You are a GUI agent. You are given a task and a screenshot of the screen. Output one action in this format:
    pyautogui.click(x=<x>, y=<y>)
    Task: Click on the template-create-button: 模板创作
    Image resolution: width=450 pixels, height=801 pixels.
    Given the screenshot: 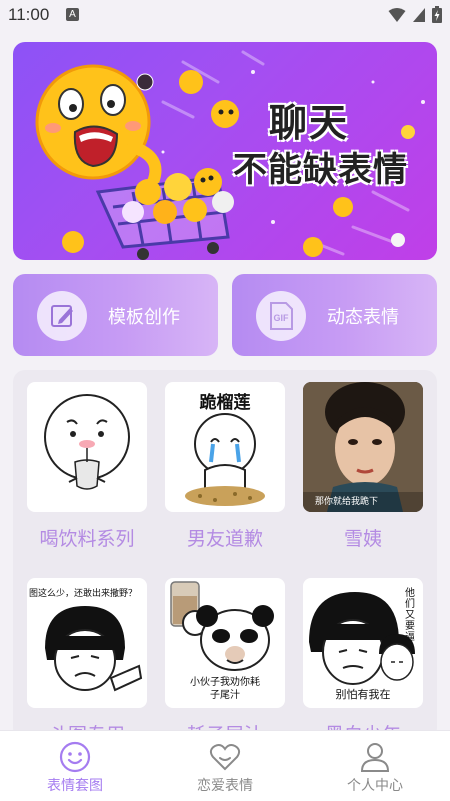 What is the action you would take?
    pyautogui.click(x=115, y=315)
    